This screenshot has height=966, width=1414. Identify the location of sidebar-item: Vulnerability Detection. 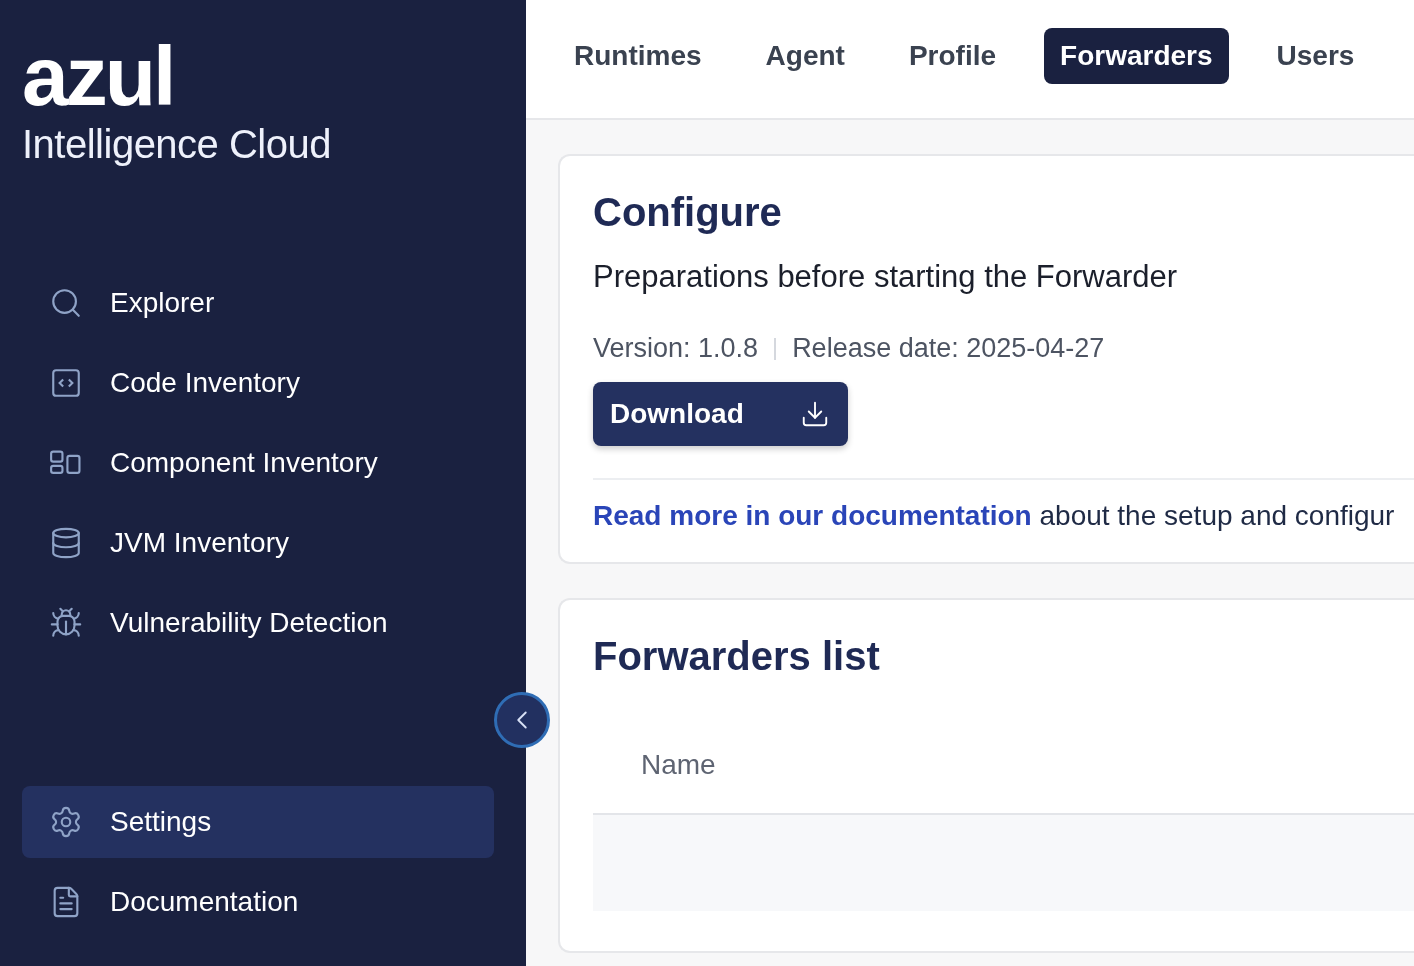
(258, 623).